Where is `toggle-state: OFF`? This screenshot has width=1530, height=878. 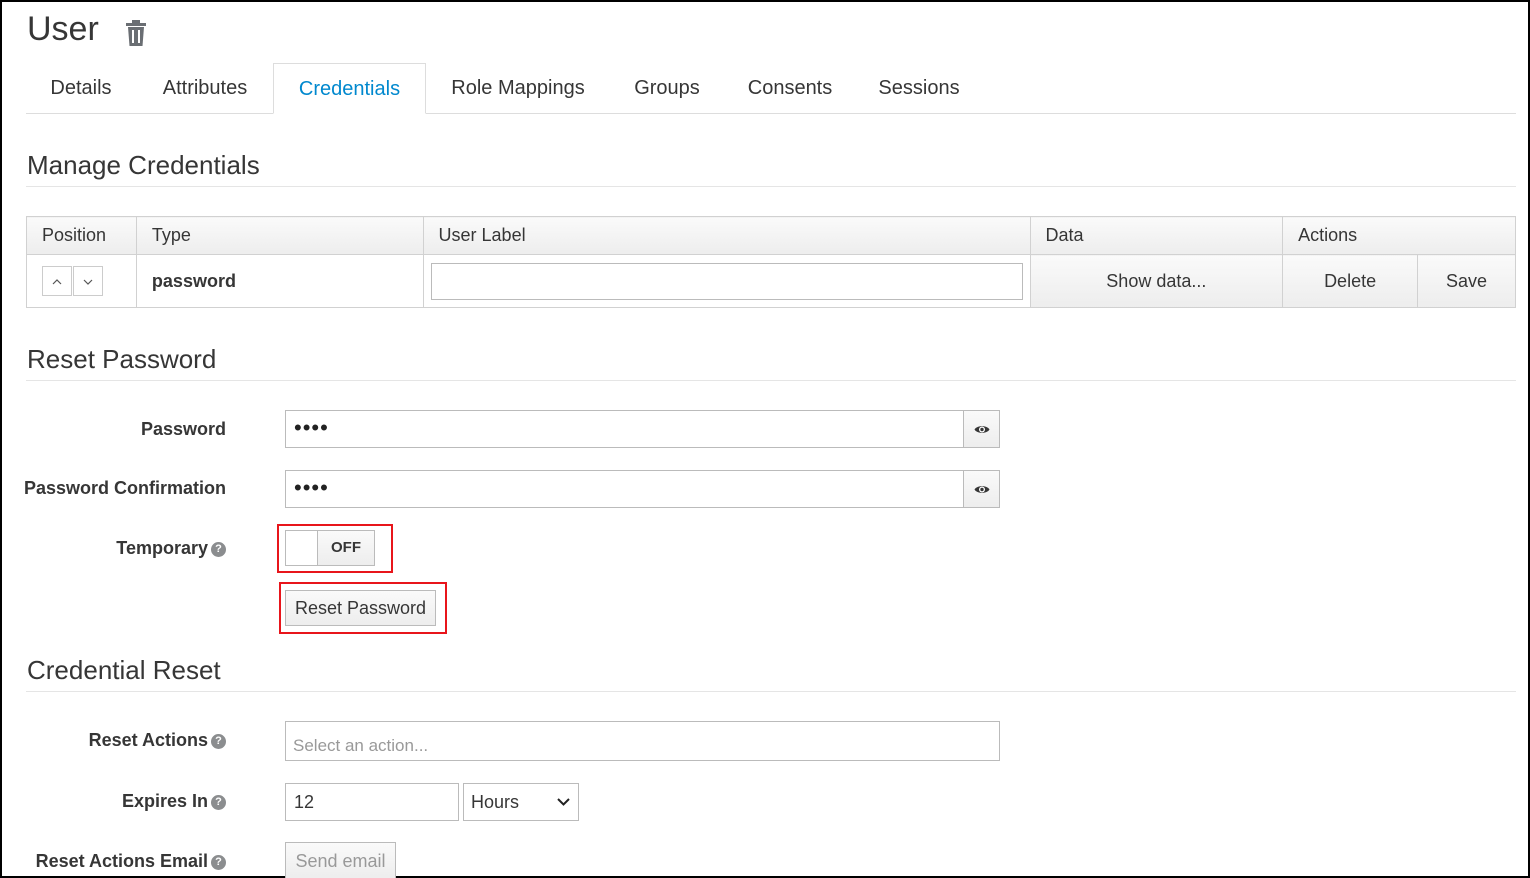
toggle-state: OFF is located at coordinates (346, 547).